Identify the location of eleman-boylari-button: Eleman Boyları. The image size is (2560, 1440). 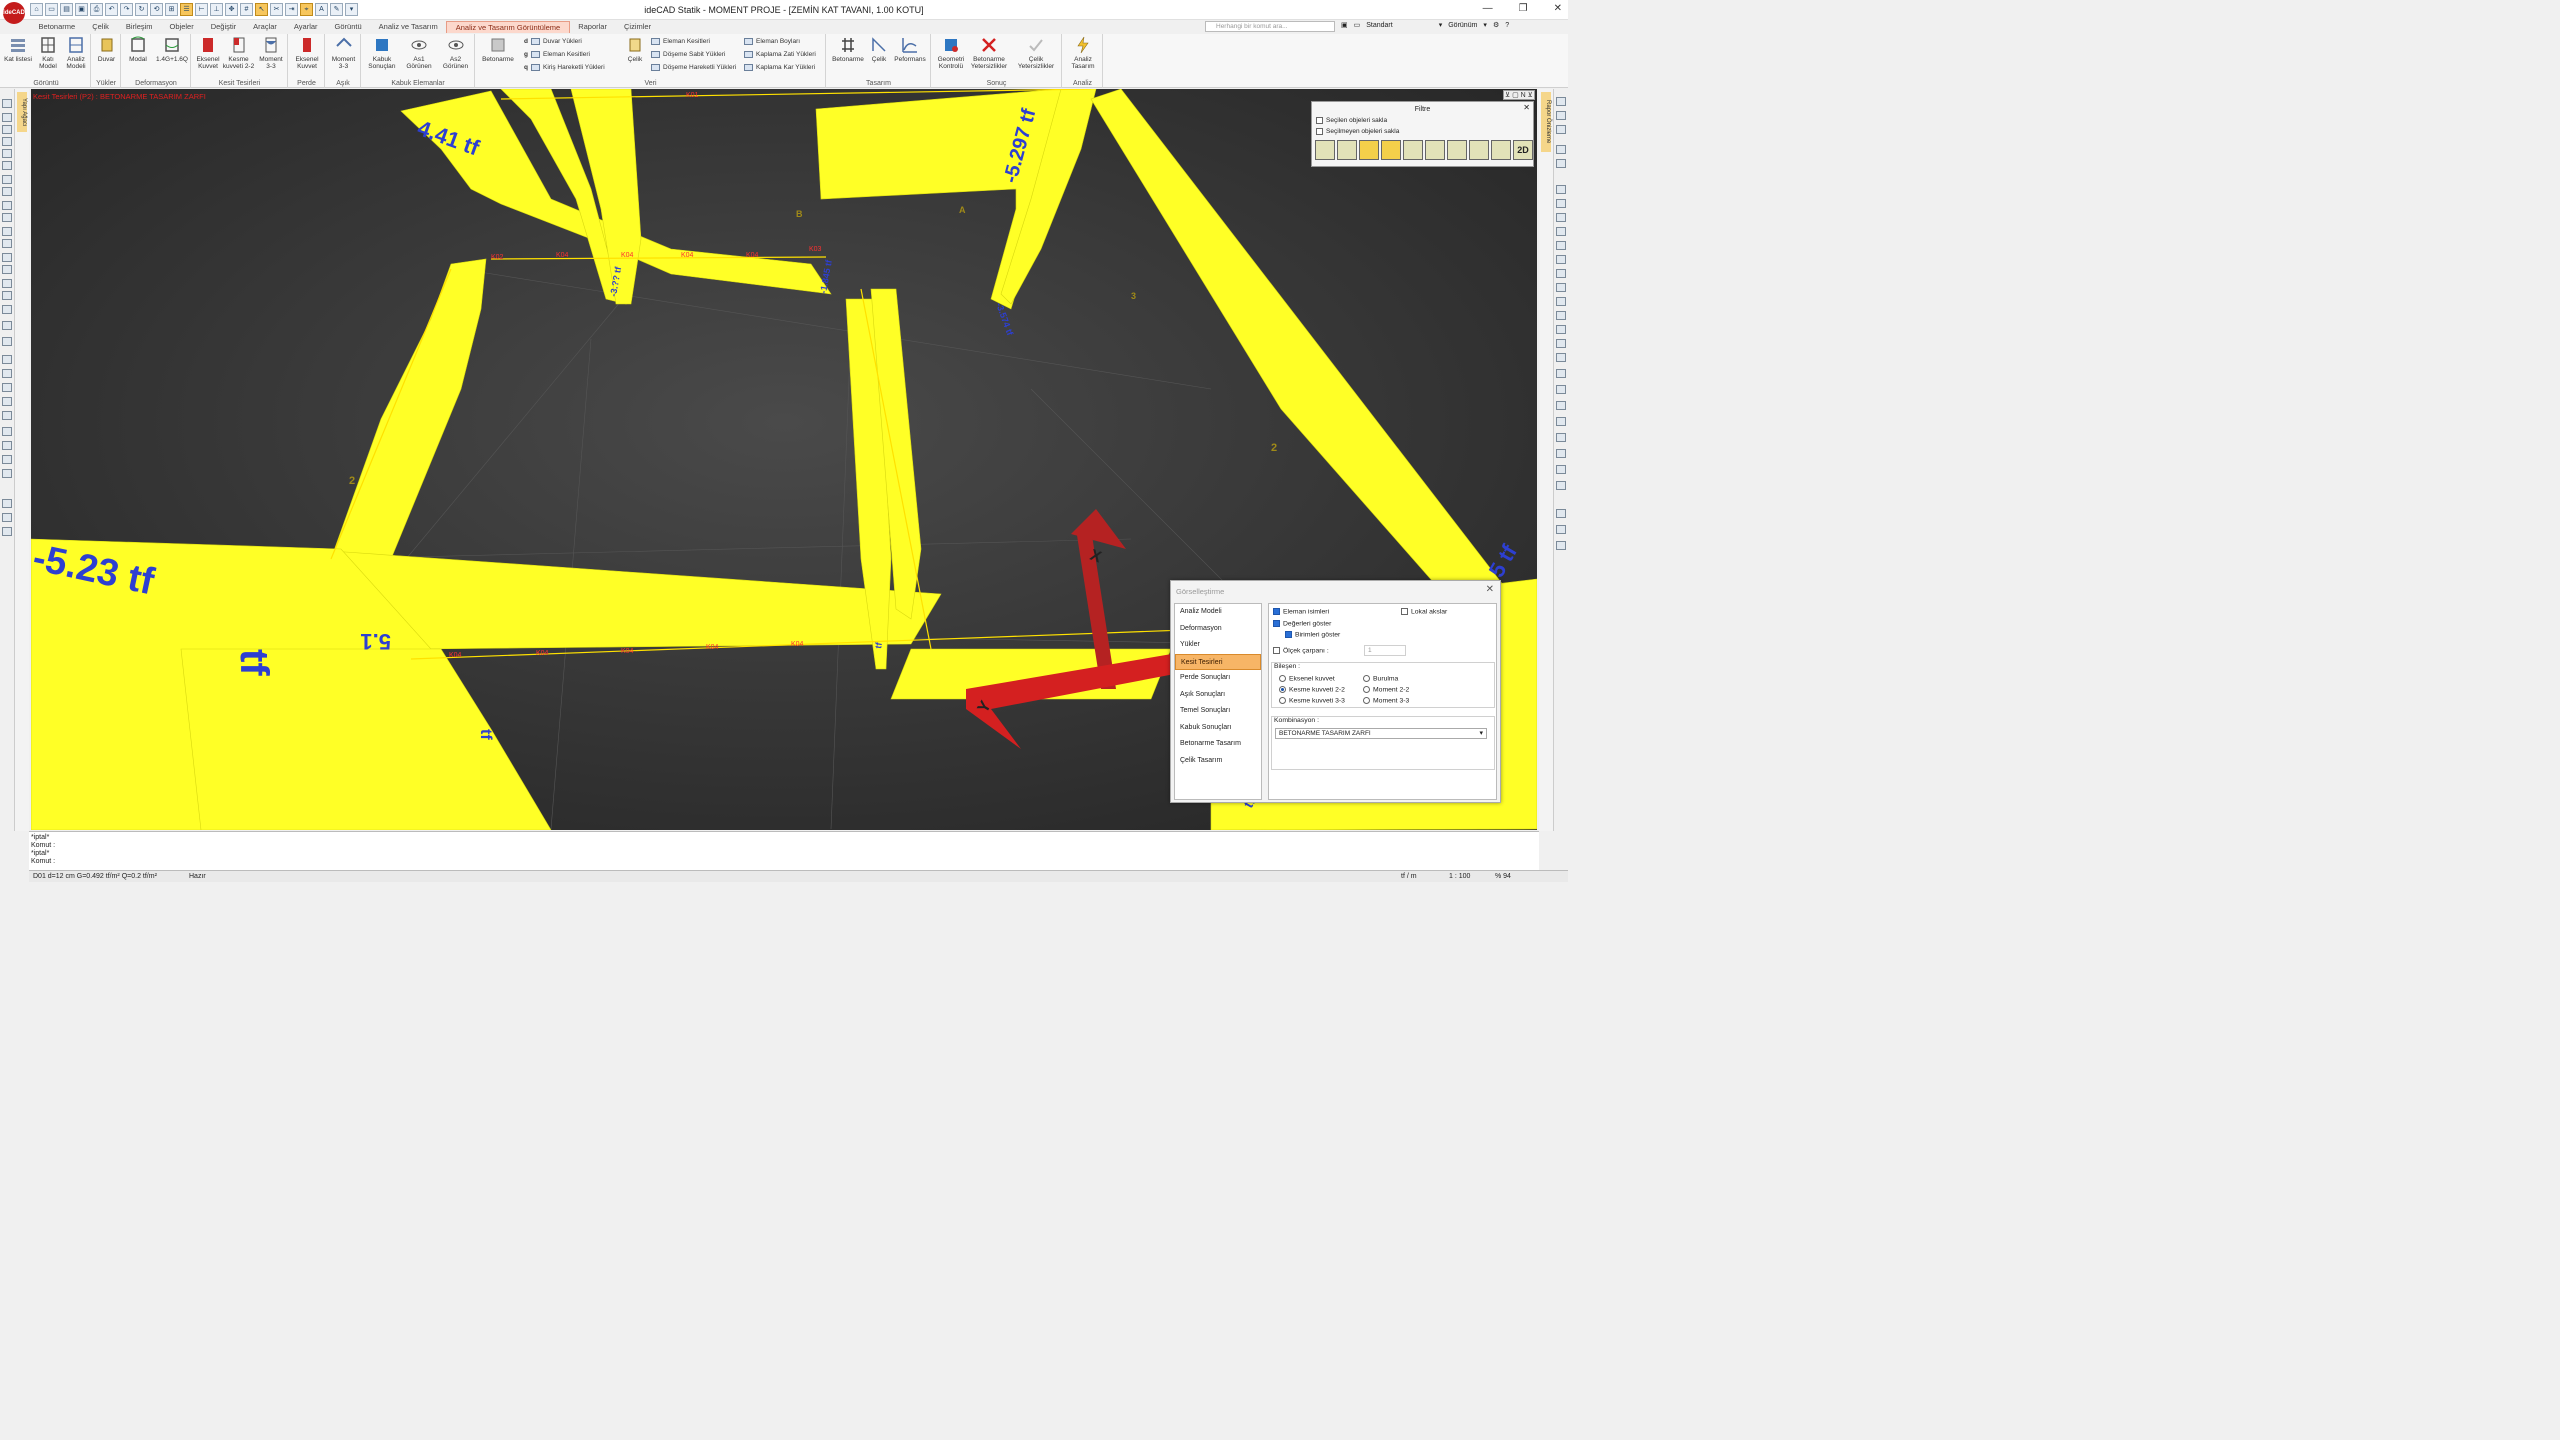
(772, 41).